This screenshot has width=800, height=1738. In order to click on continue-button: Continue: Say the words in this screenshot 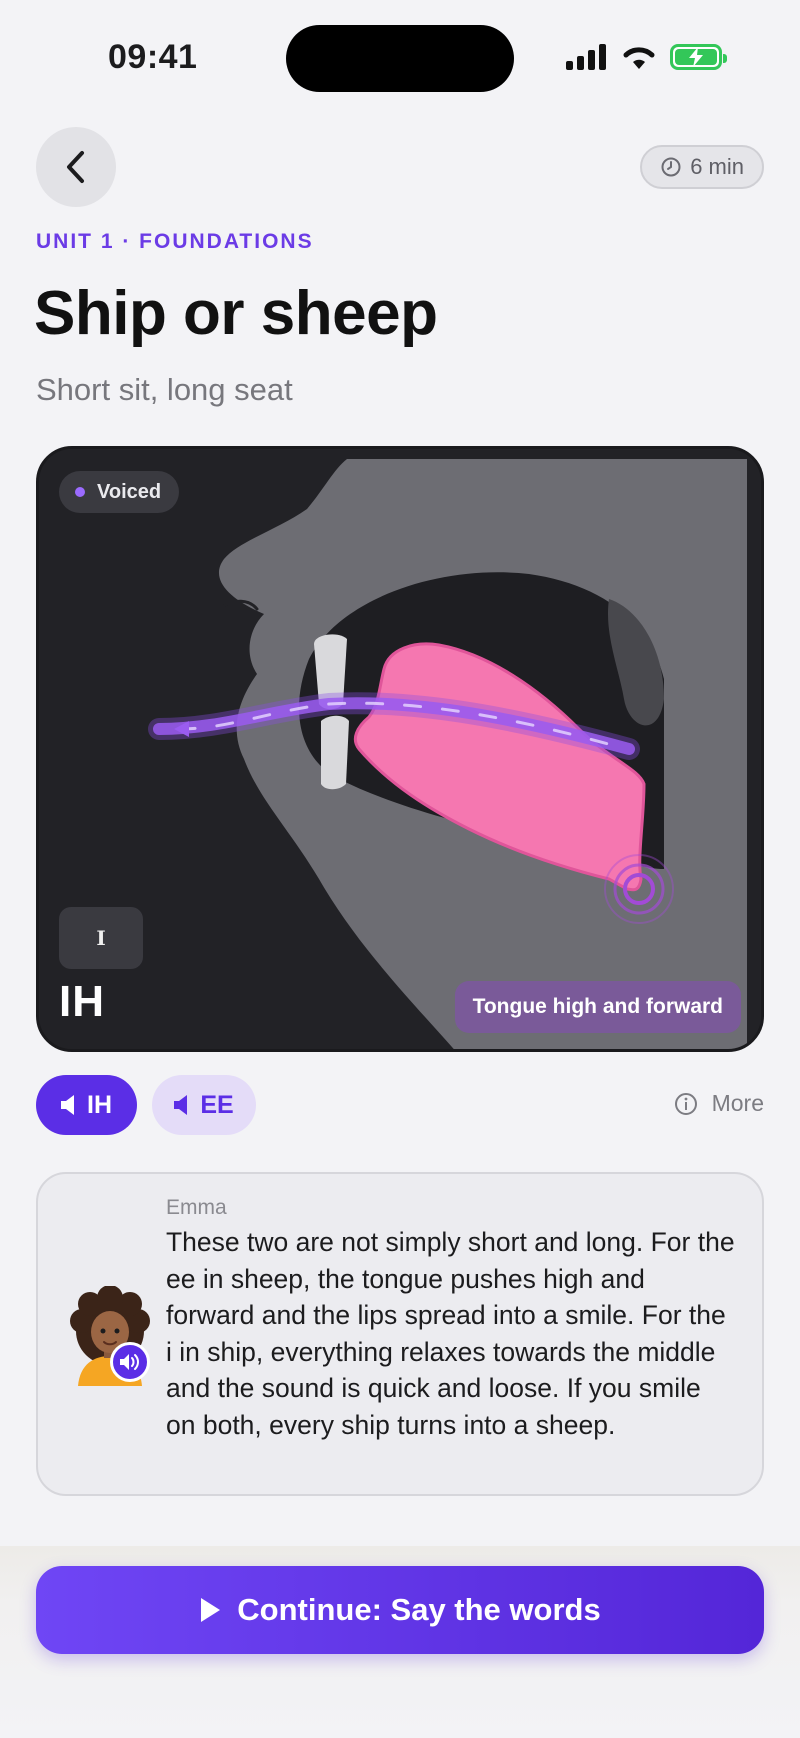, I will do `click(400, 1610)`.